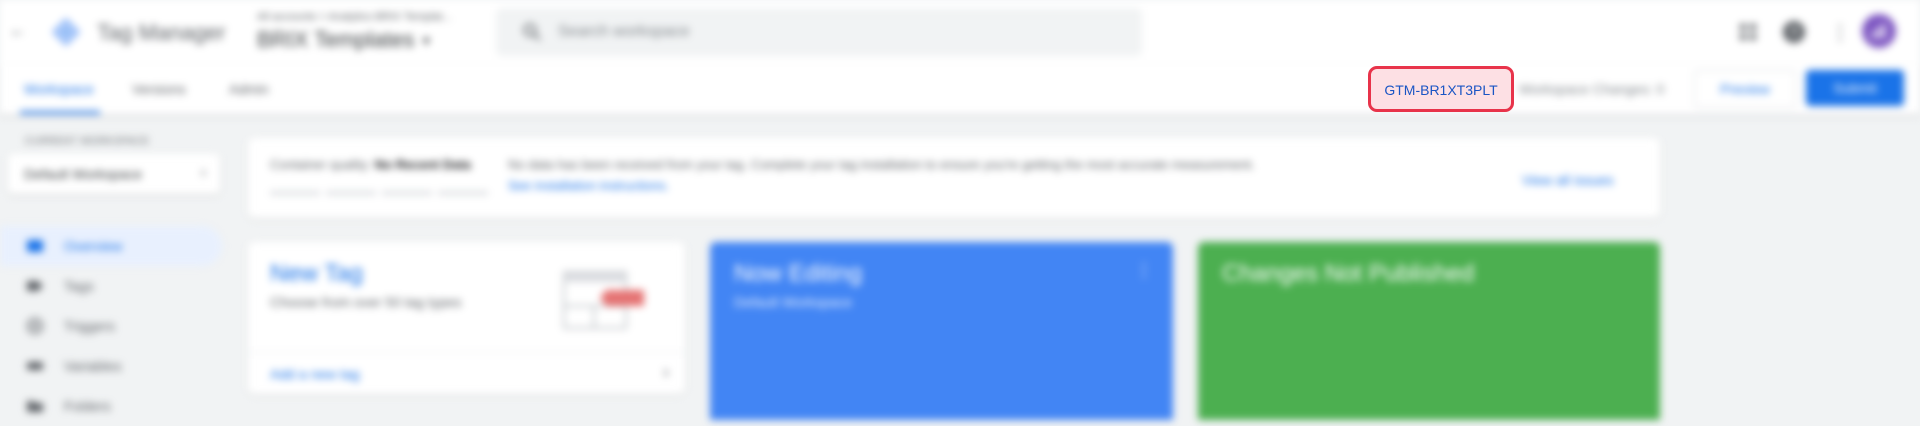  What do you see at coordinates (35, 246) in the screenshot?
I see `overview-icon` at bounding box center [35, 246].